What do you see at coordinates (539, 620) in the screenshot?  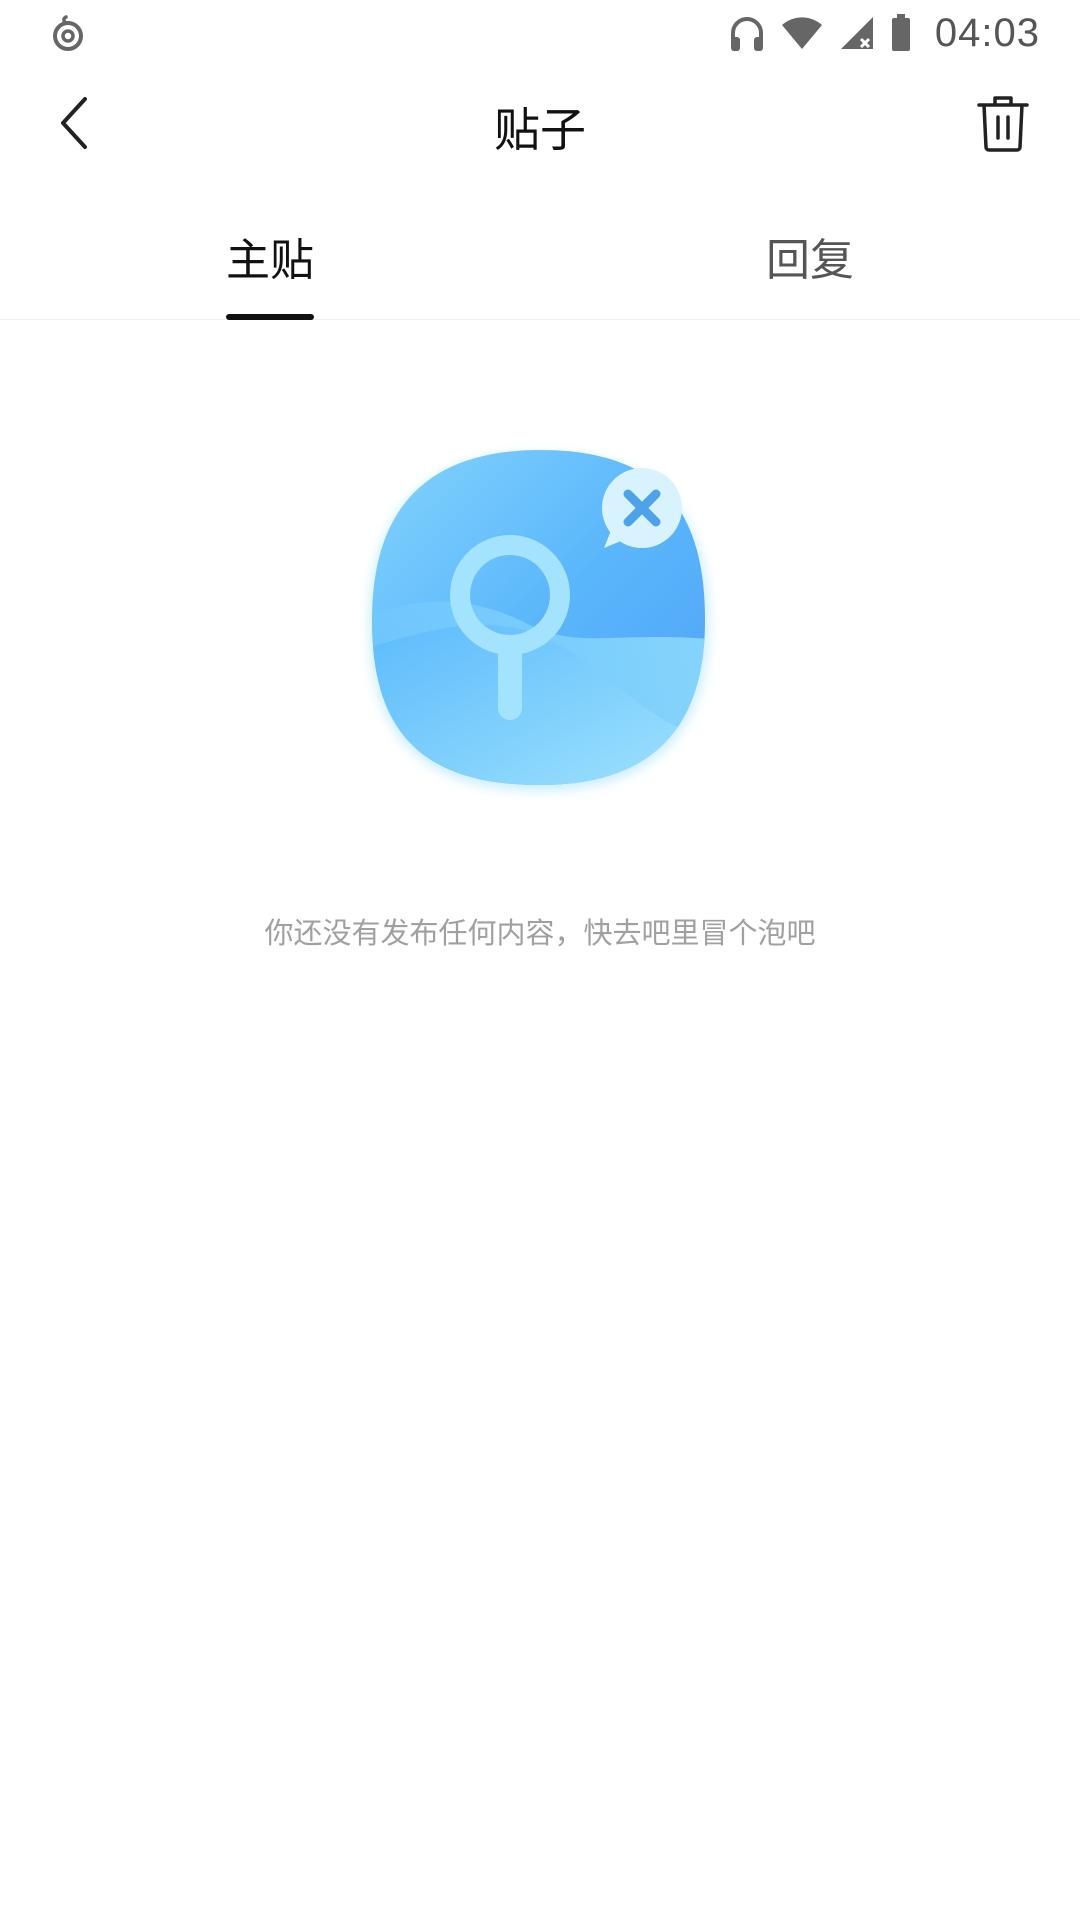 I see `search-no-result-icon` at bounding box center [539, 620].